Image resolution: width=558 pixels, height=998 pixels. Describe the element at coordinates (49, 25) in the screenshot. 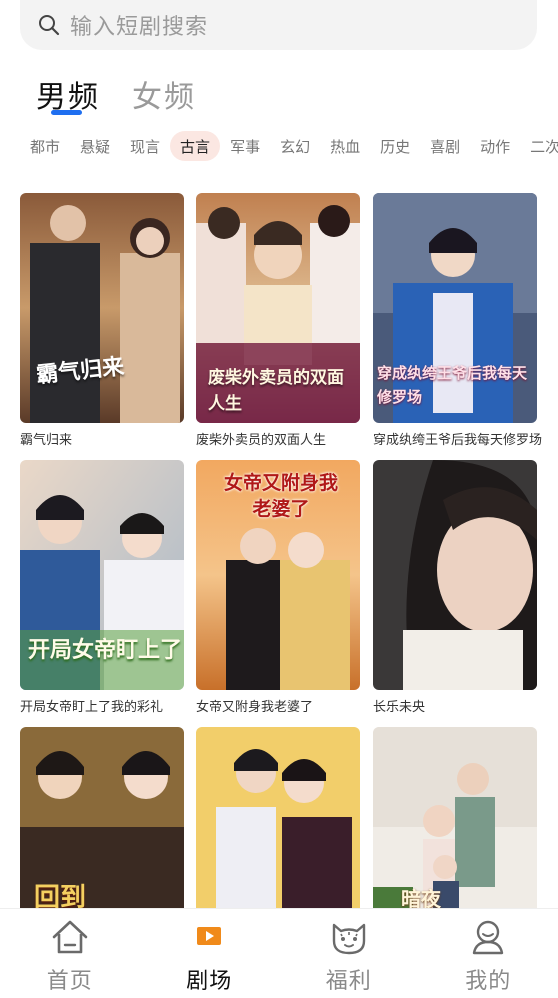

I see `search-icon` at that location.